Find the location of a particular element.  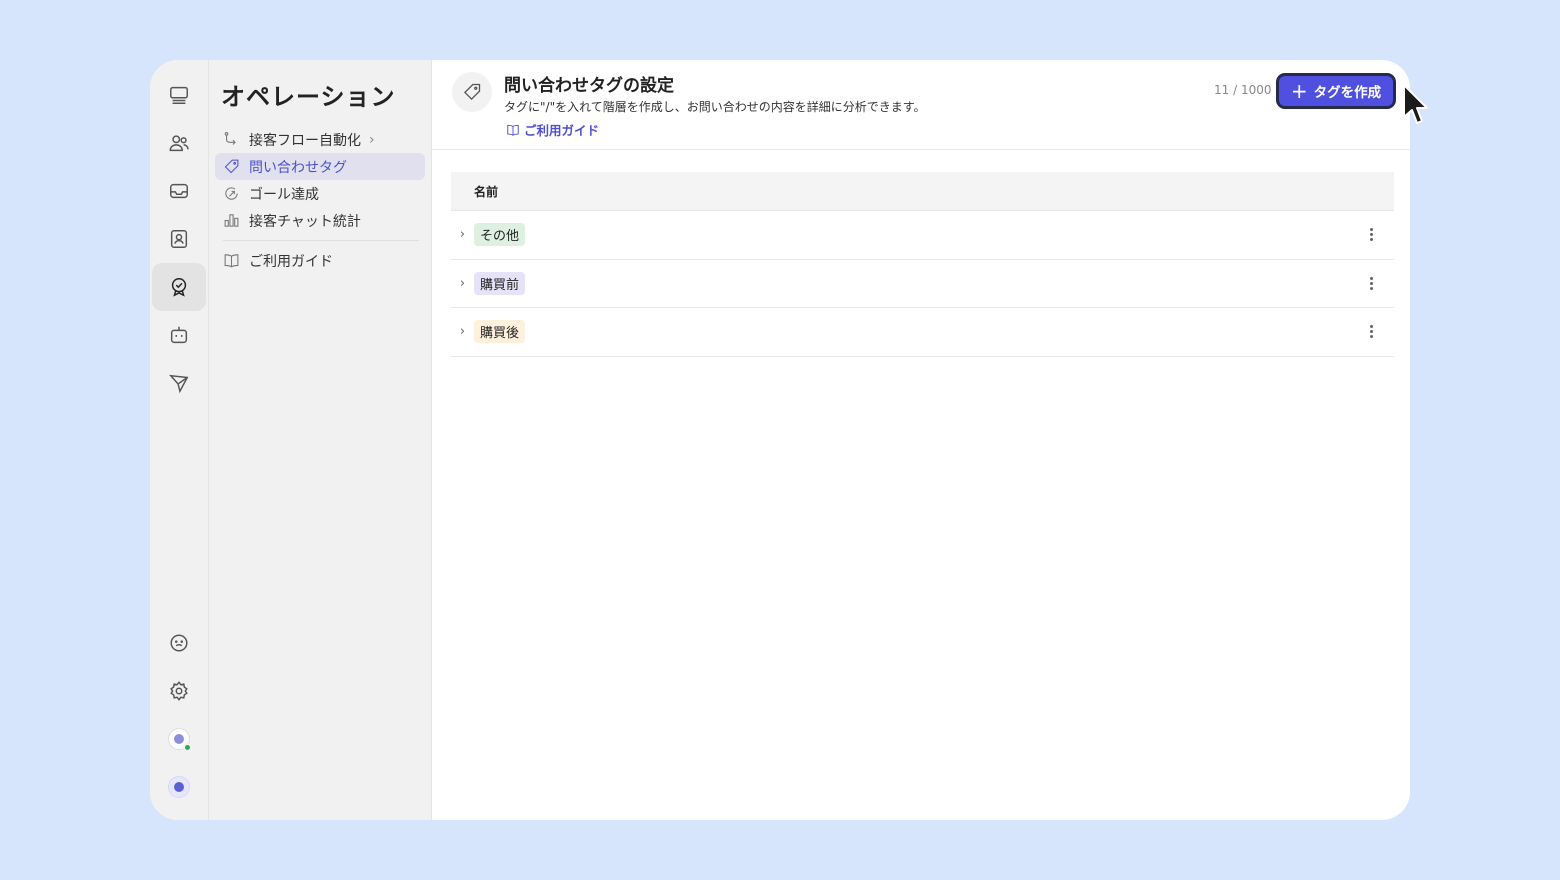

nav-item-label: 問い合わせタグ is located at coordinates (298, 167).